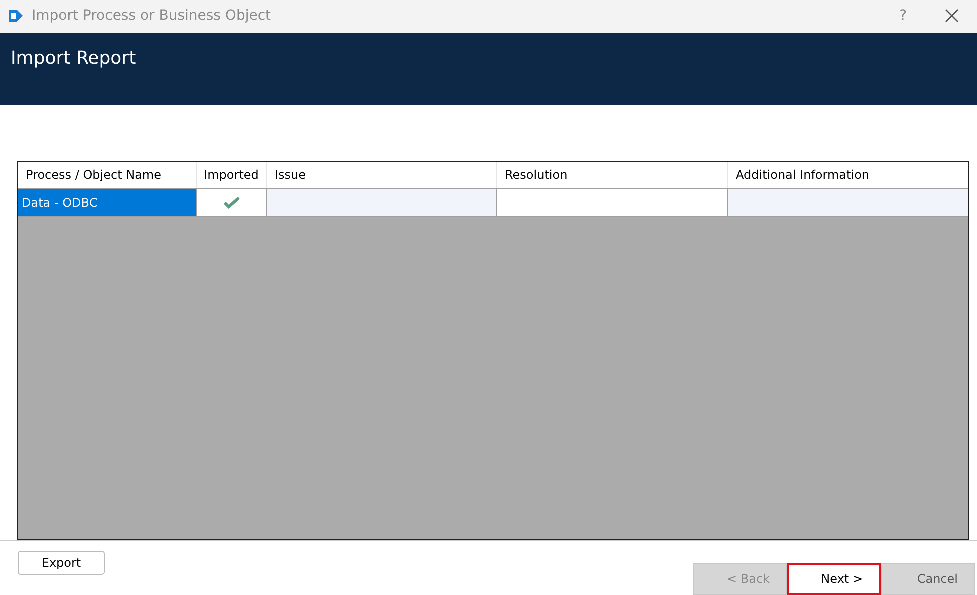  What do you see at coordinates (382, 175) in the screenshot?
I see `column-header: Issue` at bounding box center [382, 175].